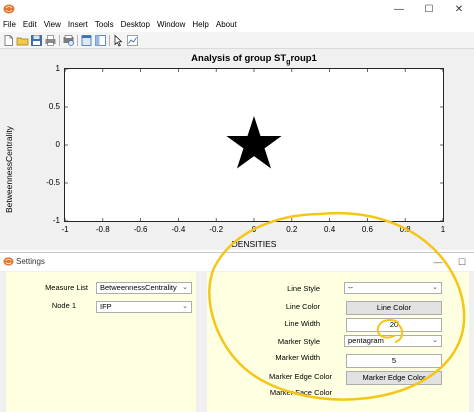  Describe the element at coordinates (292, 229) in the screenshot. I see `x-tick-label: 0.2` at that location.